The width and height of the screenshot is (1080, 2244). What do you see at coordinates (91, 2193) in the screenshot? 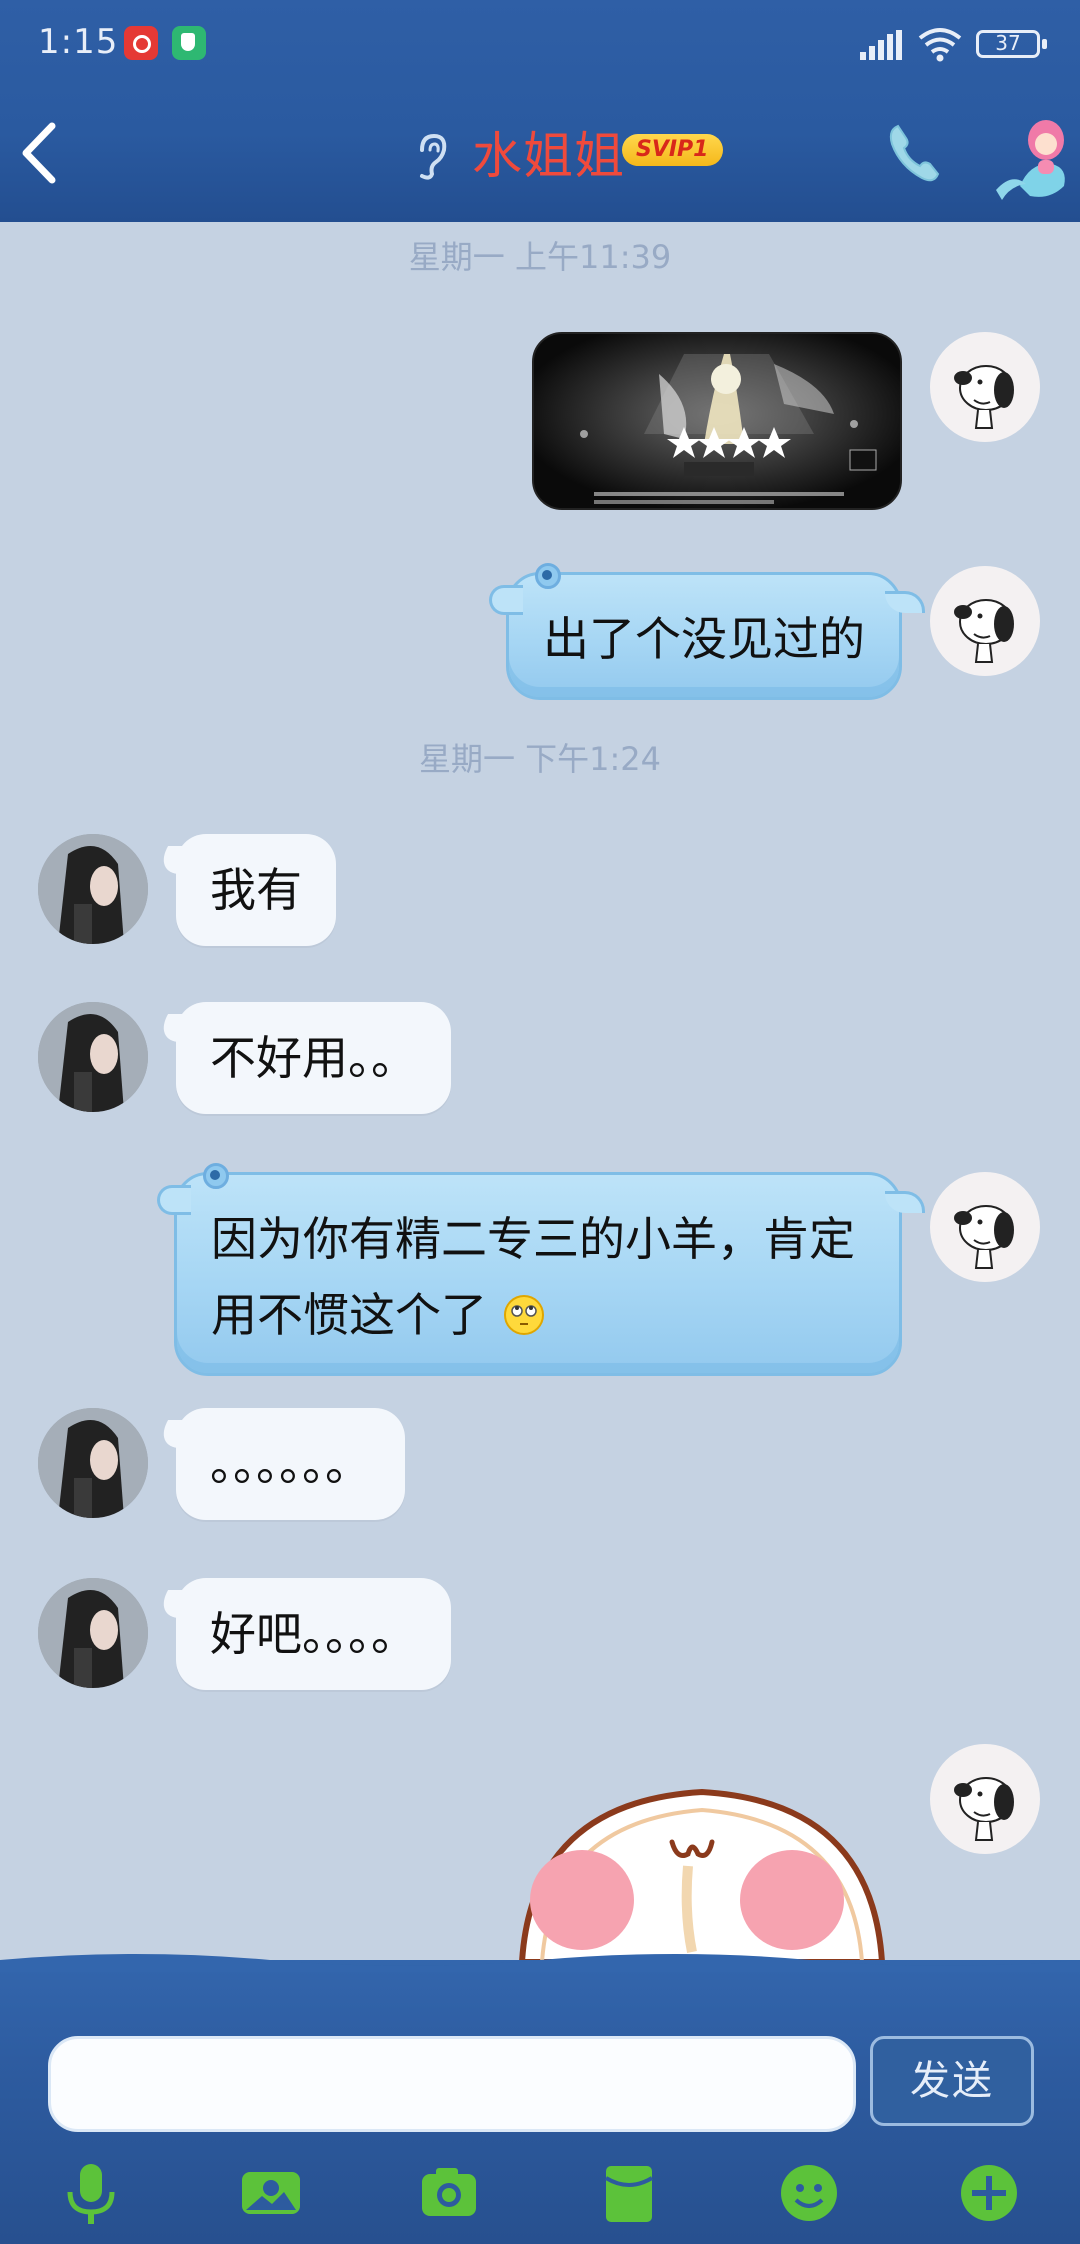
I see `microphone-icon` at bounding box center [91, 2193].